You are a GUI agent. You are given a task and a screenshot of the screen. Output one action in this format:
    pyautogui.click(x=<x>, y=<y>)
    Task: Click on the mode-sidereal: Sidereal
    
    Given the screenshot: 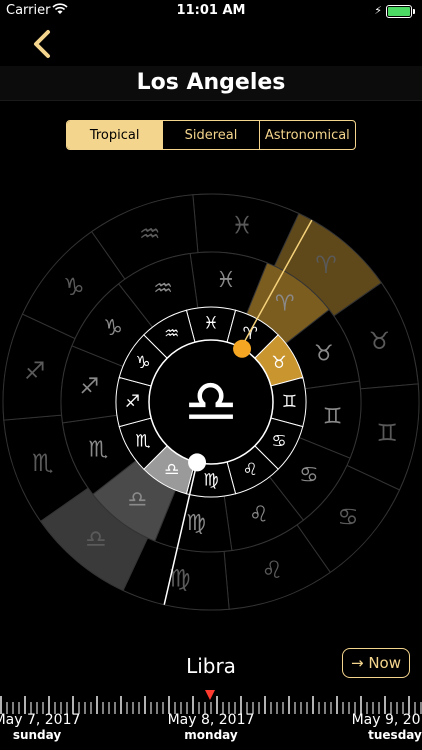 What is the action you would take?
    pyautogui.click(x=210, y=135)
    